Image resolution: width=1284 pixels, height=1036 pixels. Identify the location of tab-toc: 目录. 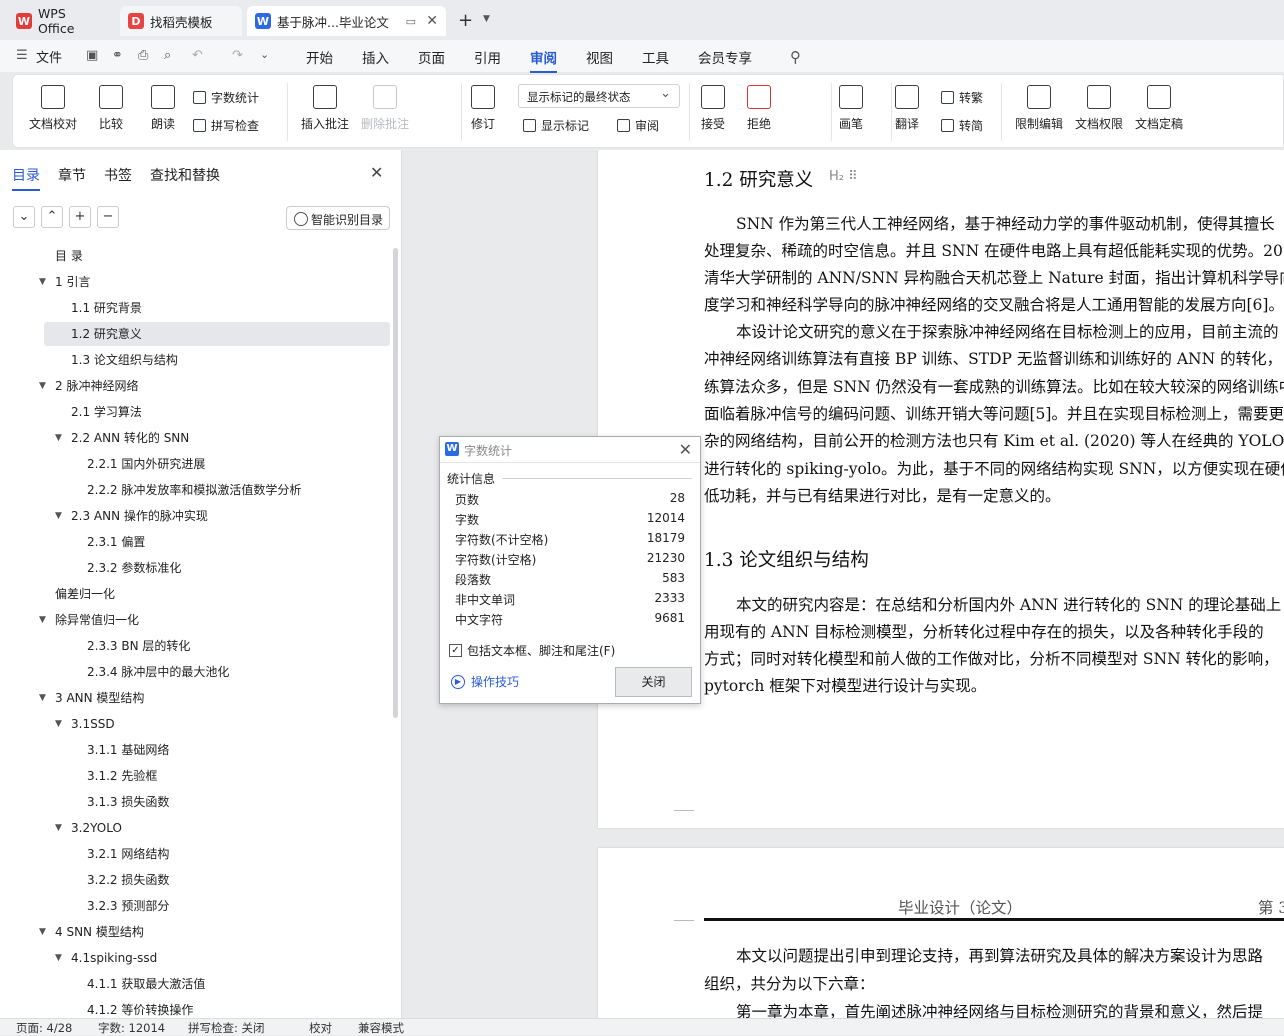
(26, 178).